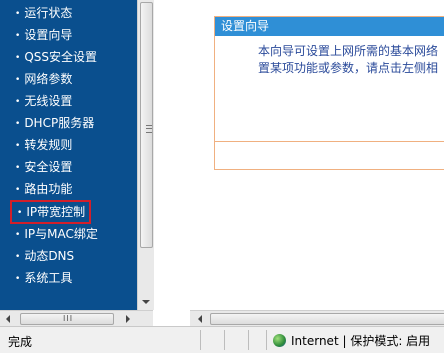 The height and width of the screenshot is (353, 444). What do you see at coordinates (361, 341) in the screenshot?
I see `zone-label: Internet | 保护模式: 启用` at bounding box center [361, 341].